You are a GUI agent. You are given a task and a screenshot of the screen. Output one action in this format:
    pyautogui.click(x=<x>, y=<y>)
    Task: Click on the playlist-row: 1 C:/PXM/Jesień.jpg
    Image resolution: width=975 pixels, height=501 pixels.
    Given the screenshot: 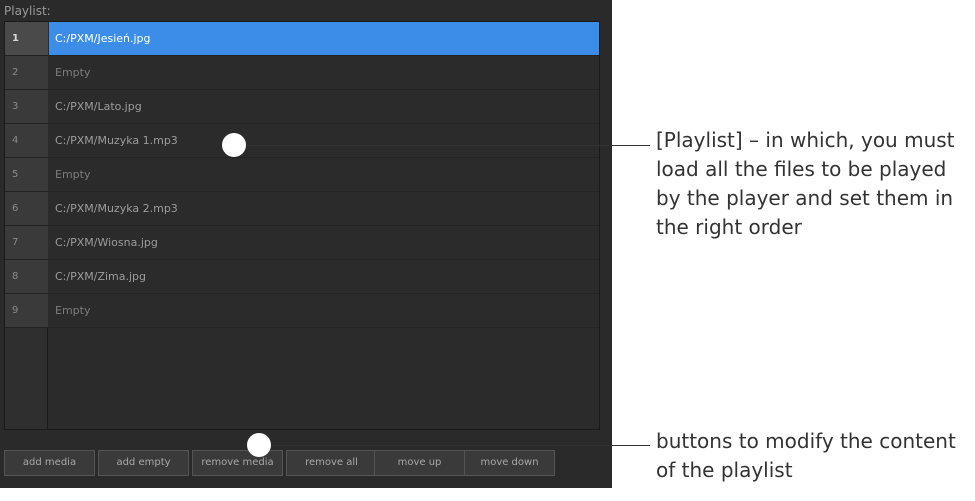 What is the action you would take?
    pyautogui.click(x=302, y=39)
    